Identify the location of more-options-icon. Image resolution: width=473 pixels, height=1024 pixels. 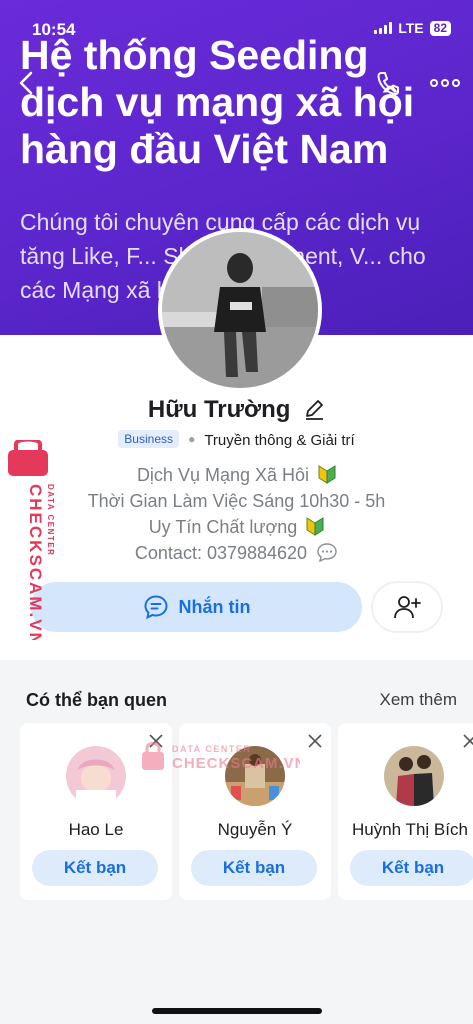
(445, 83).